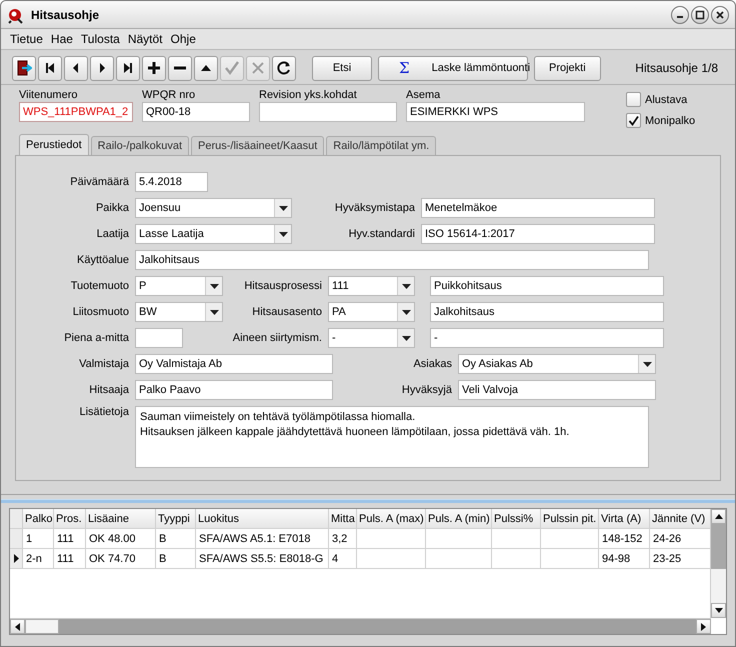 This screenshot has width=736, height=647. Describe the element at coordinates (343, 558) in the screenshot. I see `table-cell: 4` at that location.